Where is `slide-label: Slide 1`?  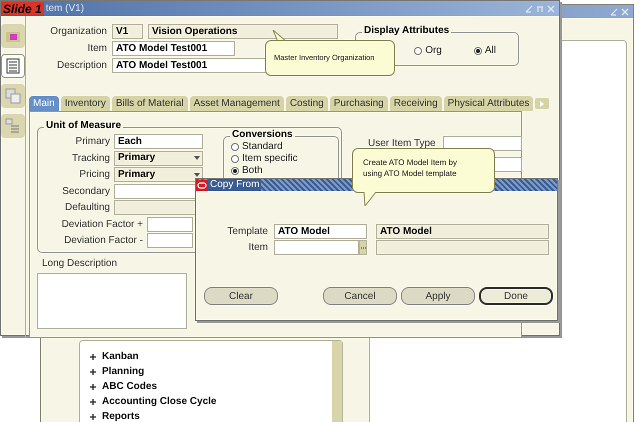
slide-label: Slide 1 is located at coordinates (22, 9).